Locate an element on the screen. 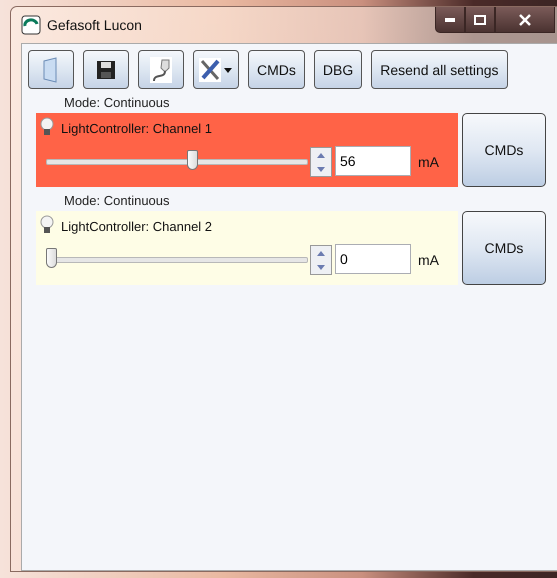 The width and height of the screenshot is (557, 578). maximize-icon is located at coordinates (480, 19).